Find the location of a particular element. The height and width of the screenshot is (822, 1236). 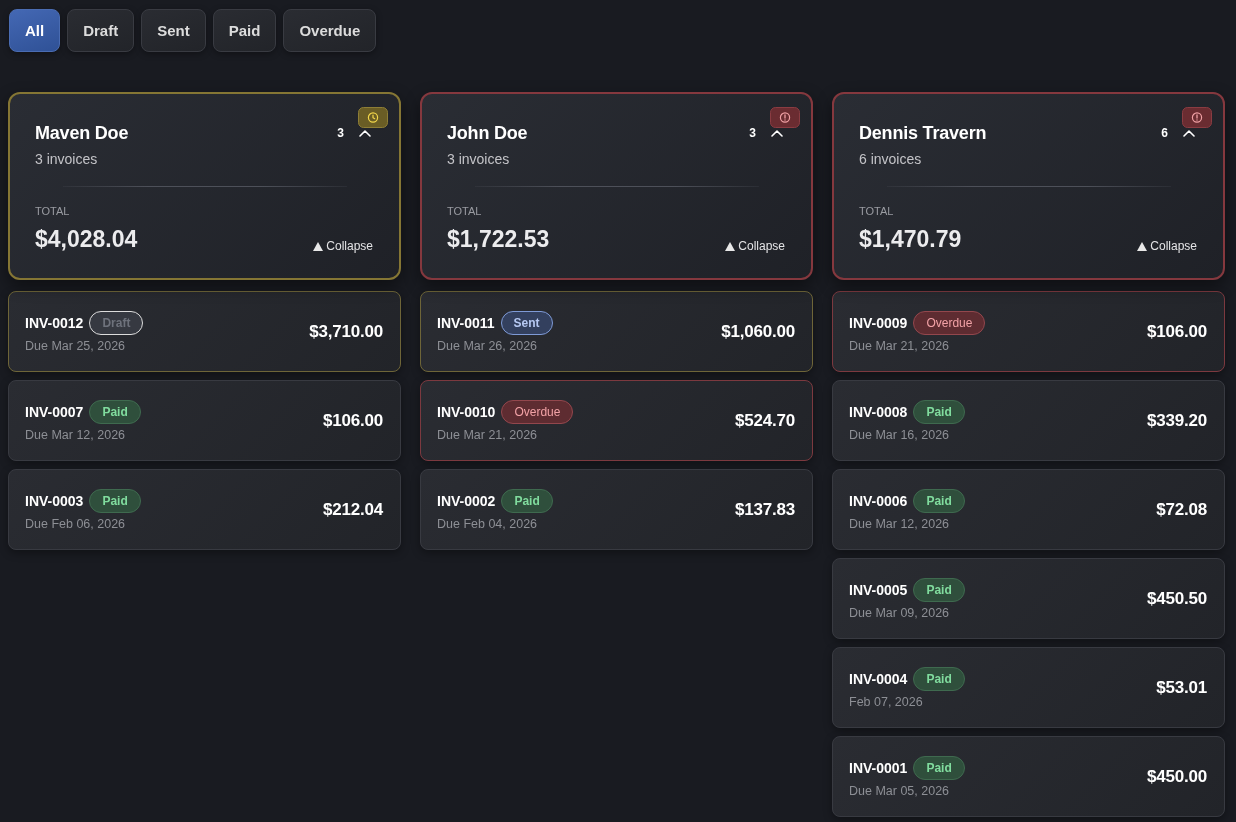

due-date: Due Mar 05, 2026 is located at coordinates (900, 790).